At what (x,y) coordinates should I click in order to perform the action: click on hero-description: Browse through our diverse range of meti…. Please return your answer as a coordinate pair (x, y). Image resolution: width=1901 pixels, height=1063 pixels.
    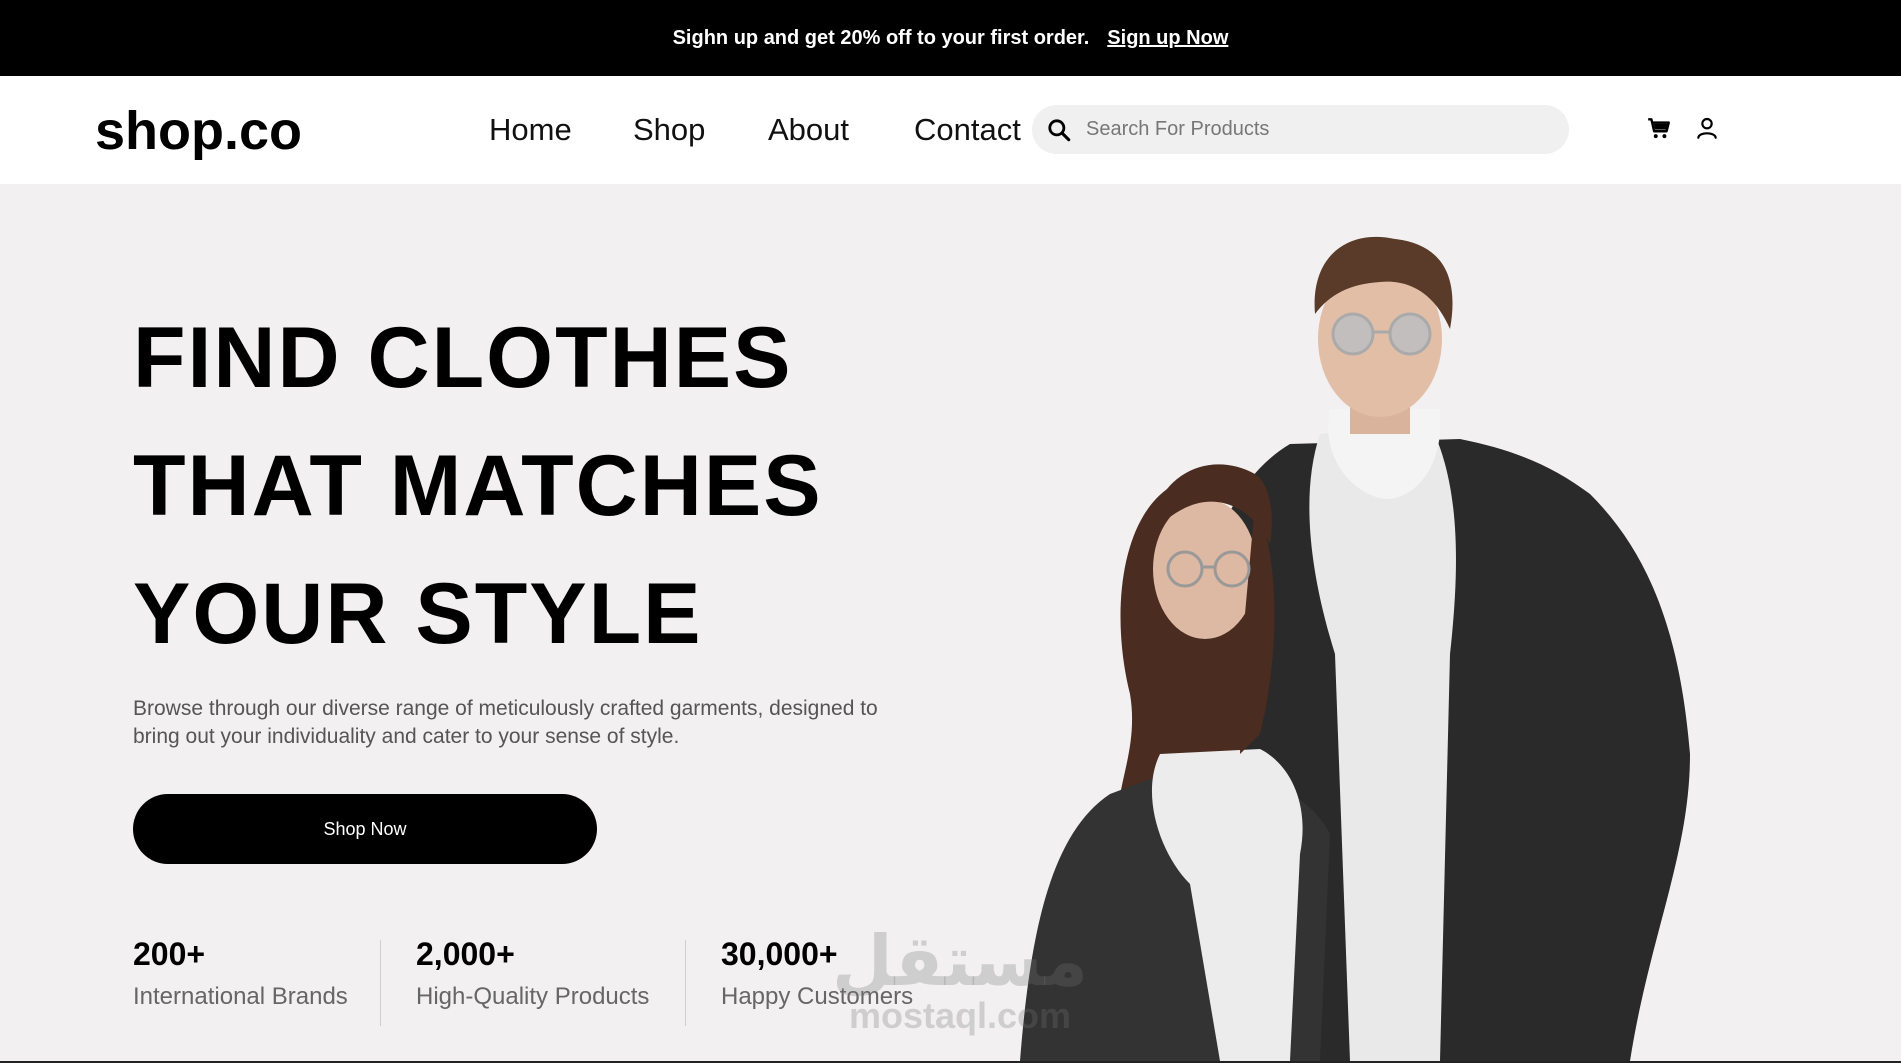
    Looking at the image, I should click on (505, 722).